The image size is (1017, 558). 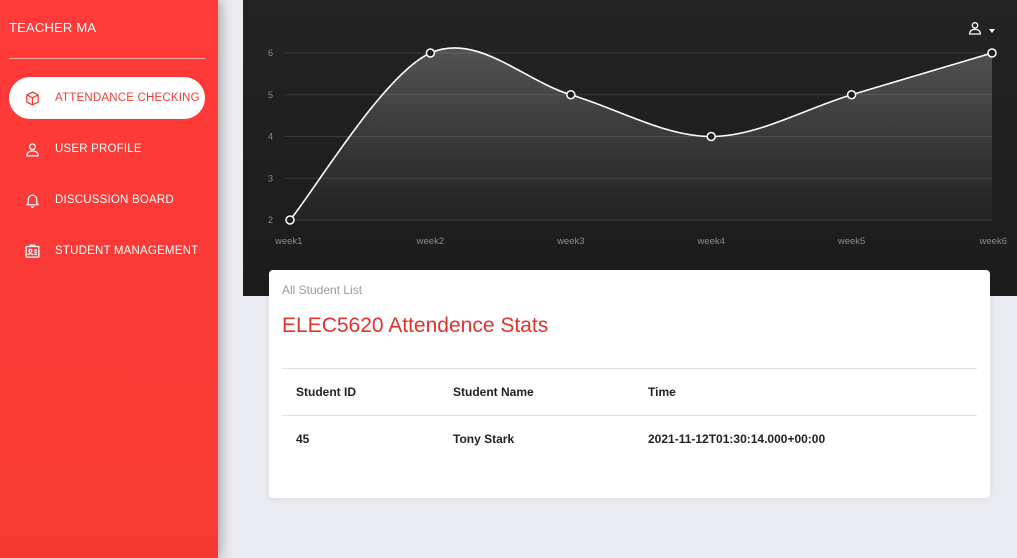 I want to click on y-tick-label: 3, so click(x=270, y=178).